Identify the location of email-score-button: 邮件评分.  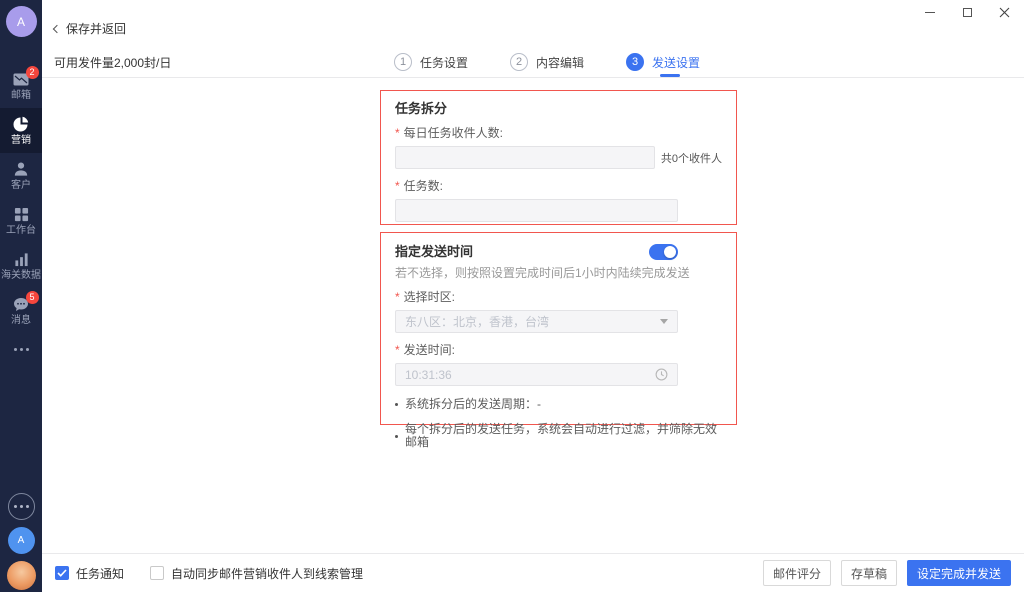
(796, 573).